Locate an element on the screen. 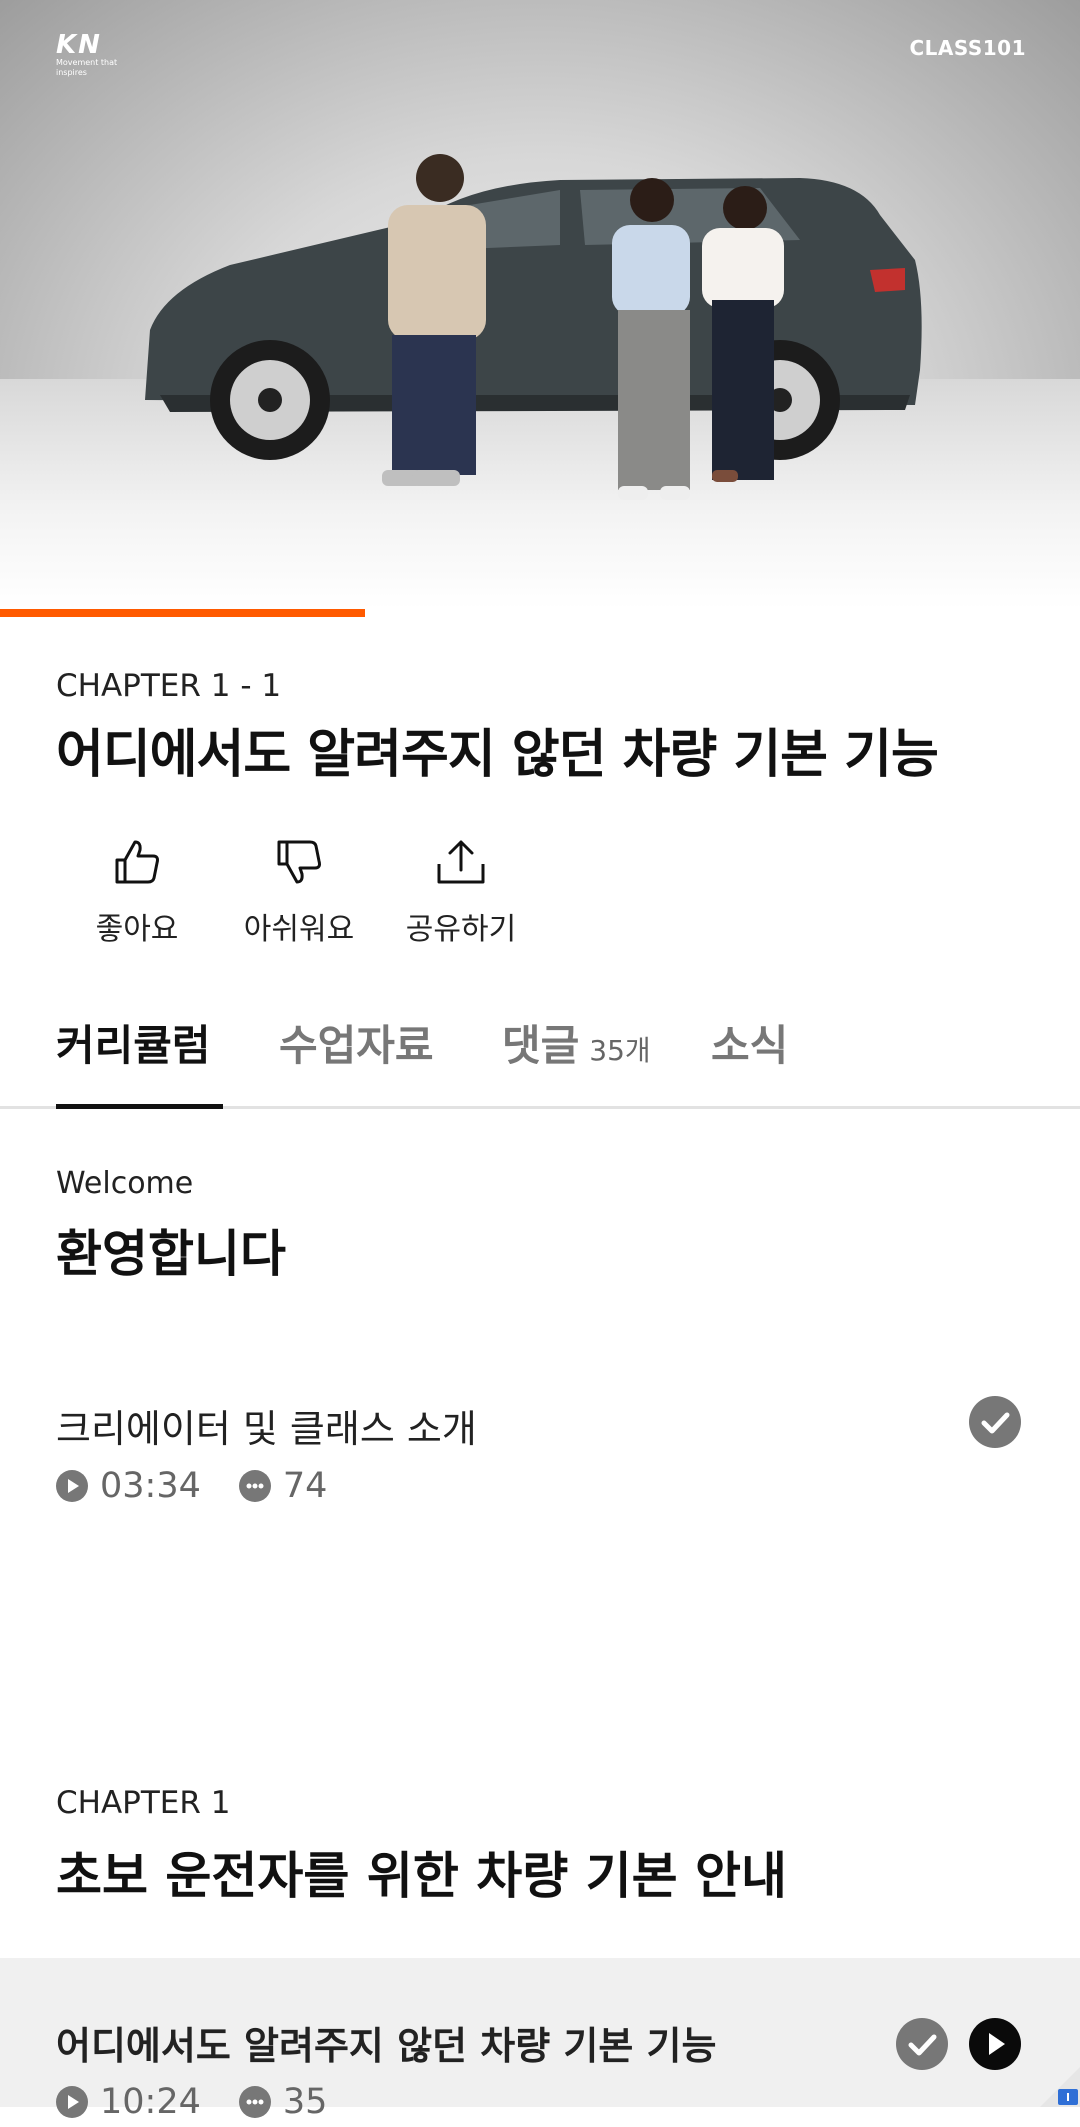 This screenshot has width=1080, height=2127. tab-materials: 수업자료 is located at coordinates (356, 1042).